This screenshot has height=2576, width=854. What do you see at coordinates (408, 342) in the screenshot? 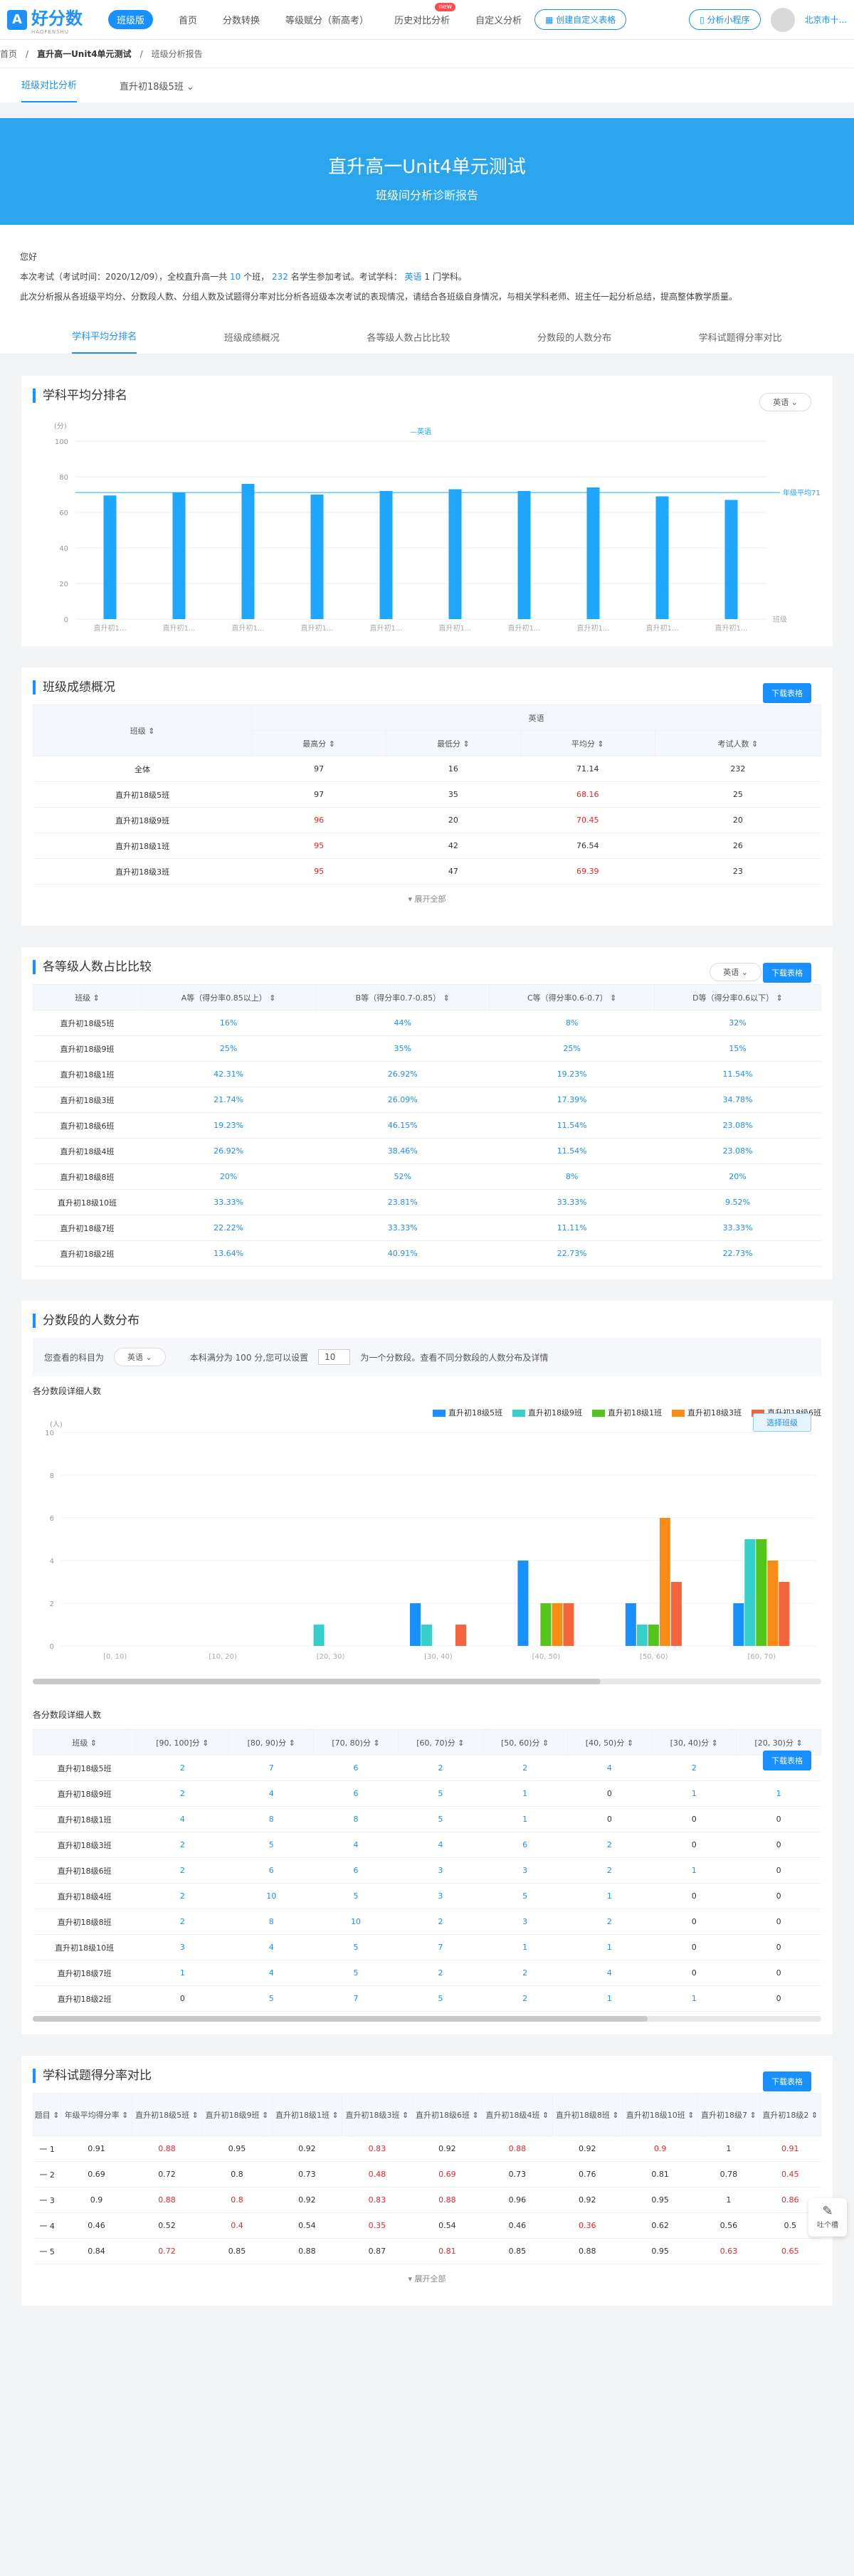
I see `tab-levels: 各等级人数占比比较` at bounding box center [408, 342].